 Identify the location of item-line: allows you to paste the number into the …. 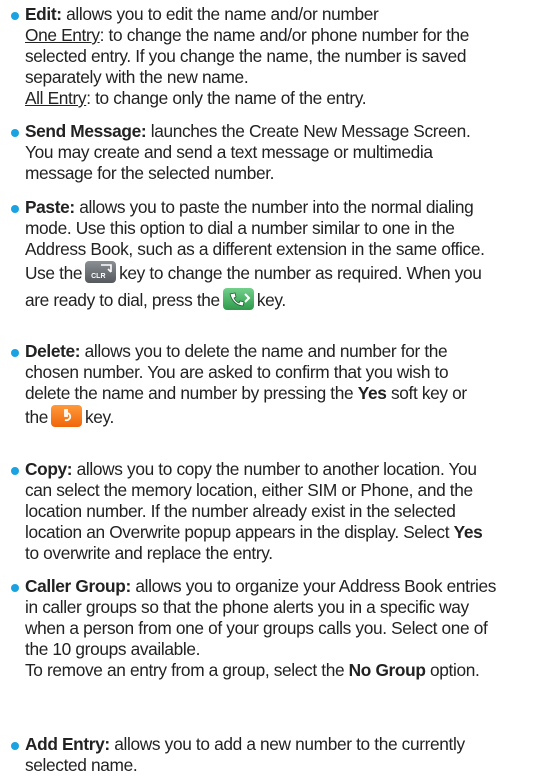
(276, 207).